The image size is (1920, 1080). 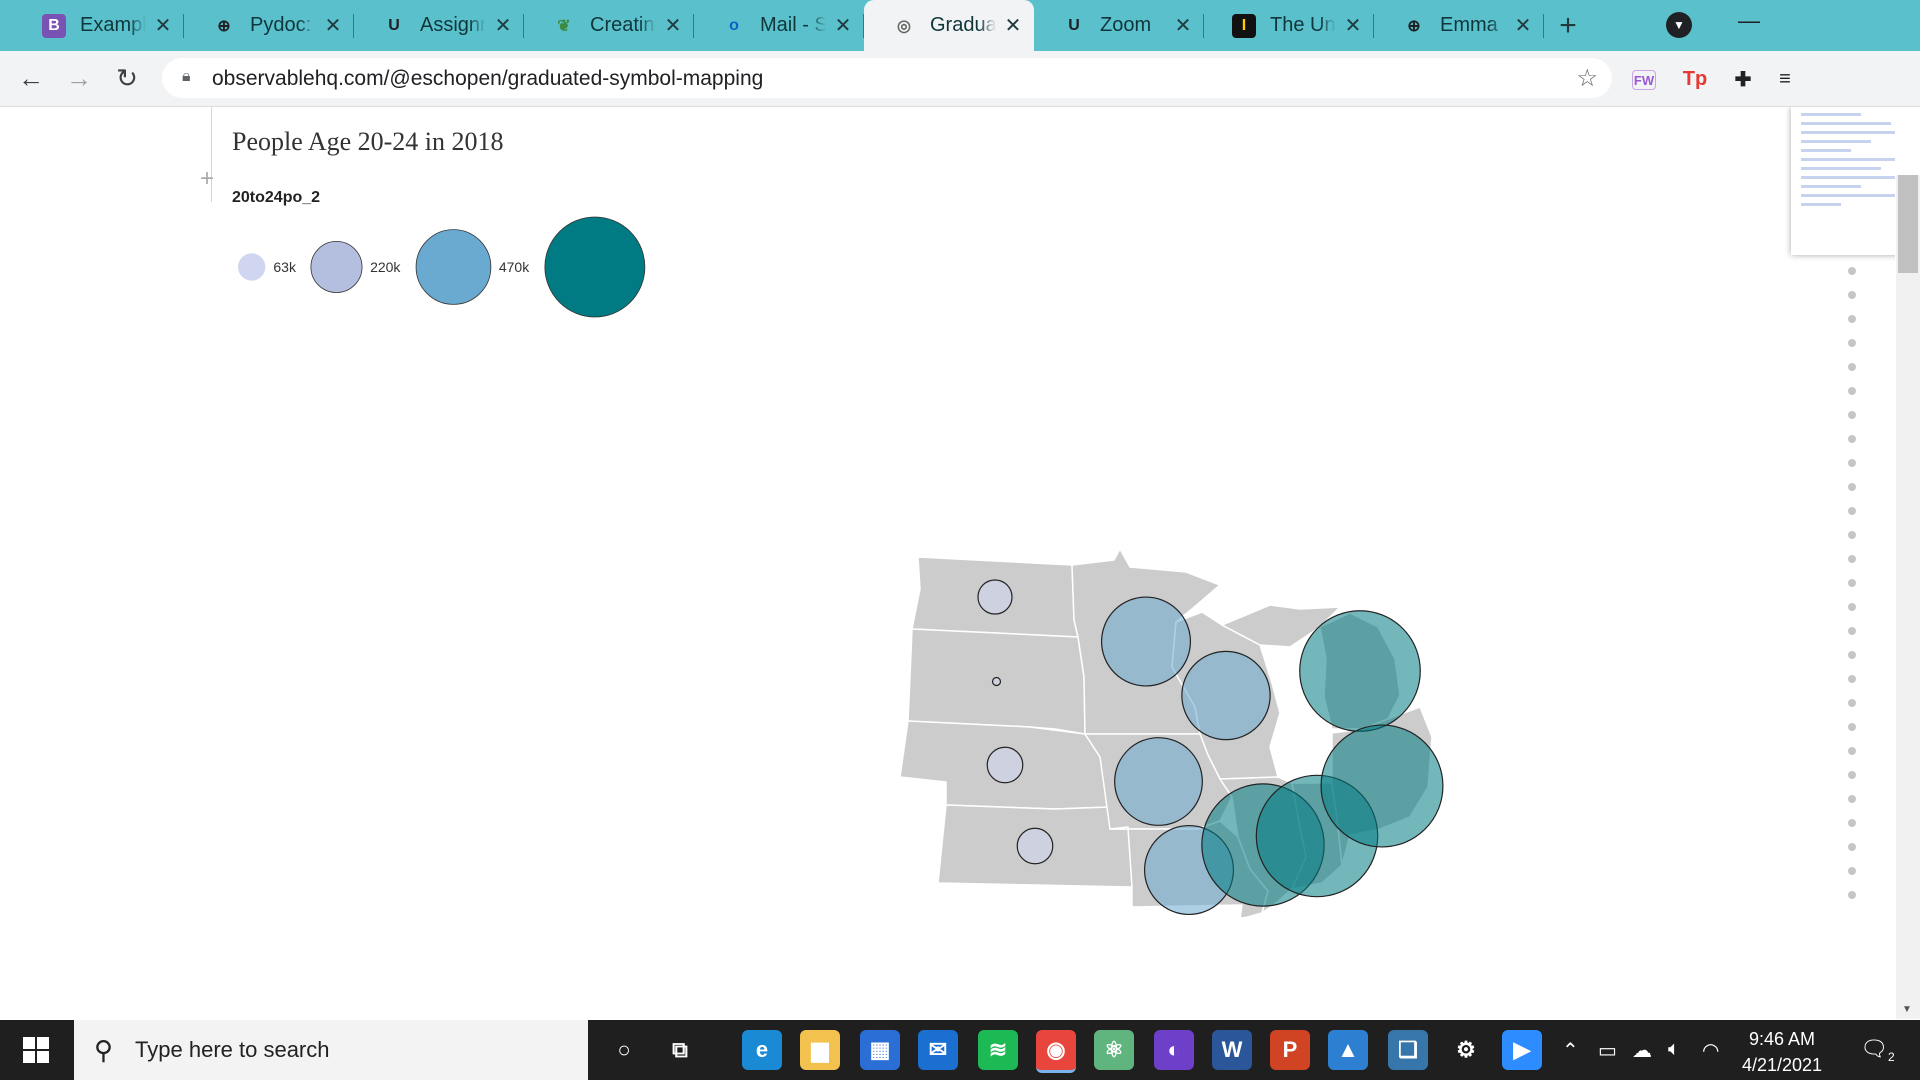 I want to click on taskbar-search-box: ⚲ Type here to search, so click(x=331, y=1050).